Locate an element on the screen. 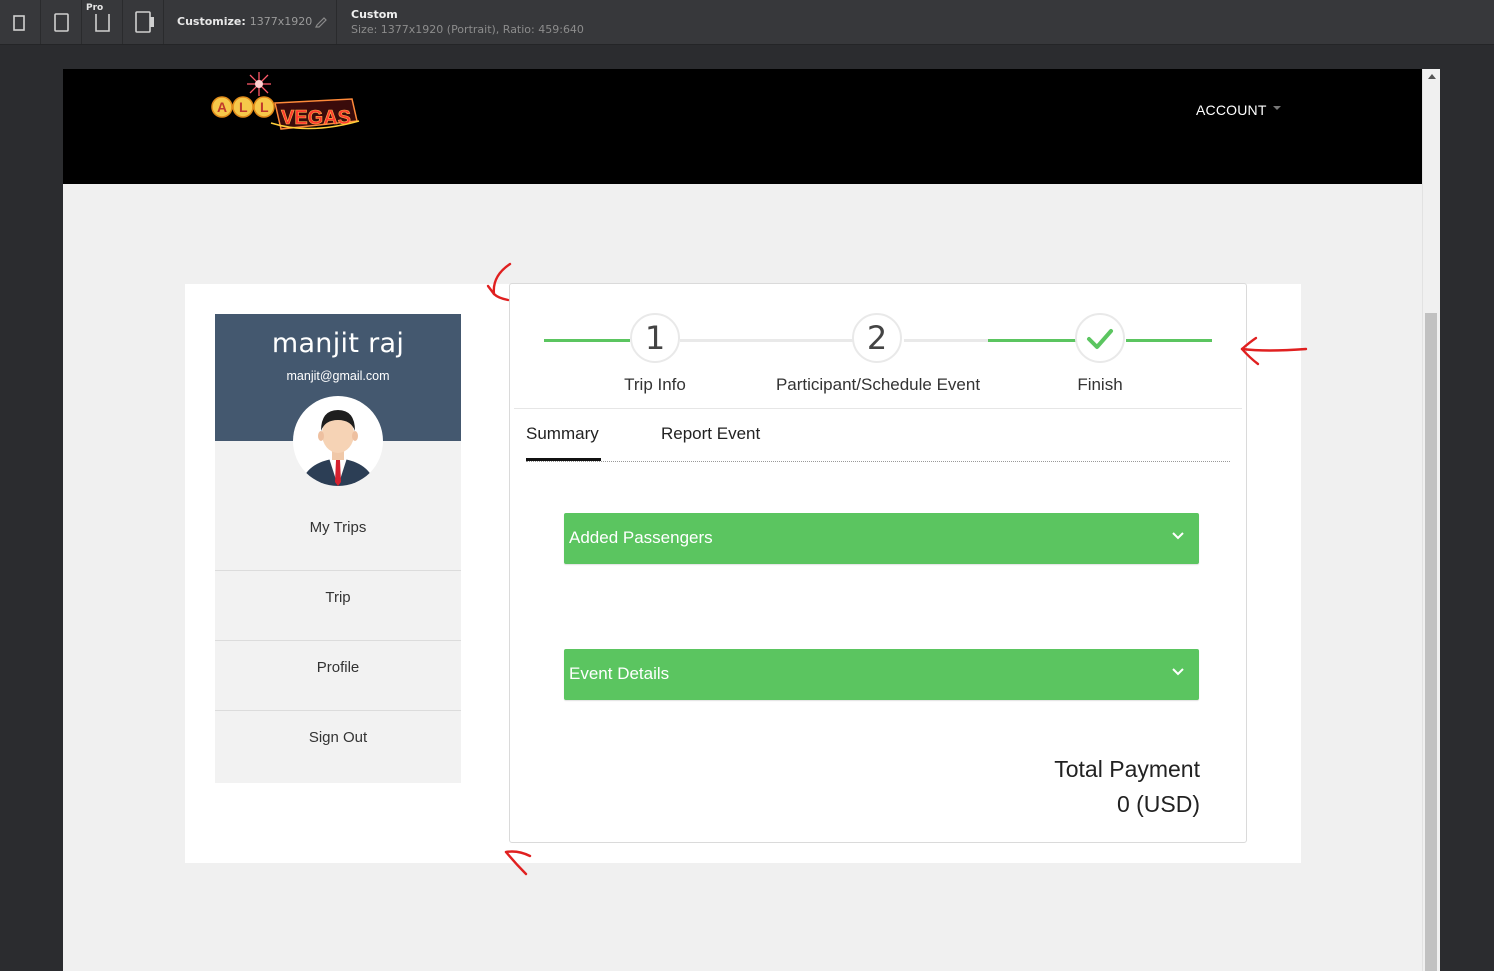 This screenshot has width=1494, height=971. sidebar-item-sign-out: Sign Out is located at coordinates (338, 746).